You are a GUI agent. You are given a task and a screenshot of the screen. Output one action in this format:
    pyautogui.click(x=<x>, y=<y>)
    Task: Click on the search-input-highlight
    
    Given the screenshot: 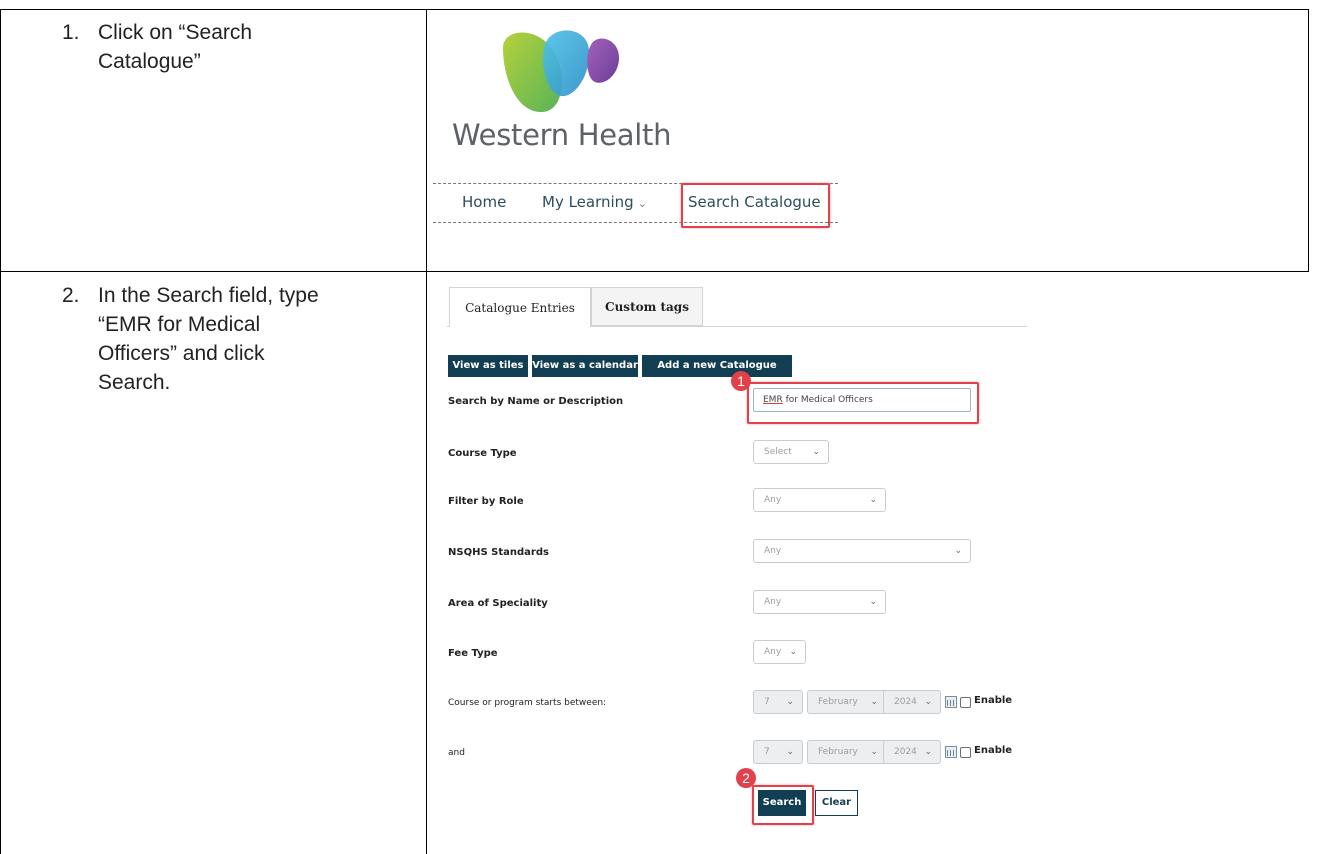 What is the action you would take?
    pyautogui.click(x=863, y=403)
    